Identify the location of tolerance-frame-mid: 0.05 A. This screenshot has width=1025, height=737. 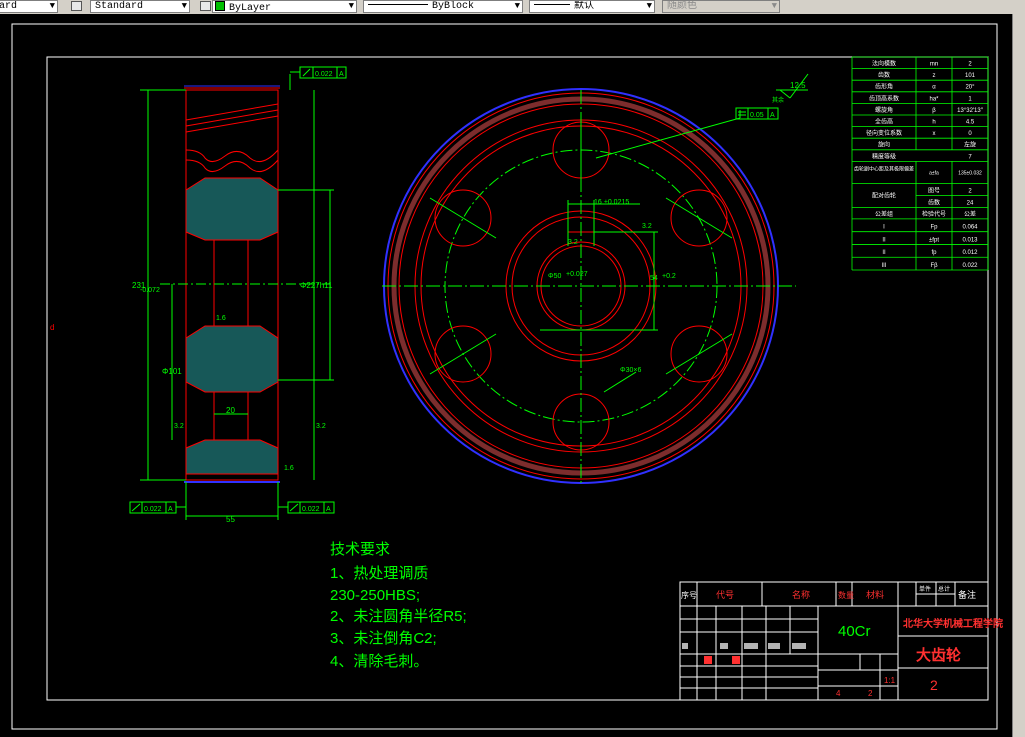
(757, 113).